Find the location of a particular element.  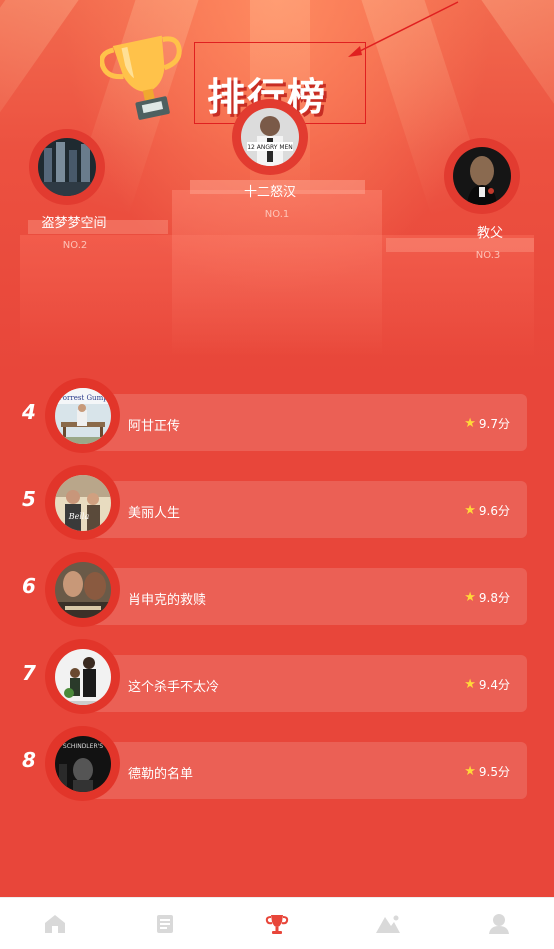

poster-leon-icon is located at coordinates (82, 676).